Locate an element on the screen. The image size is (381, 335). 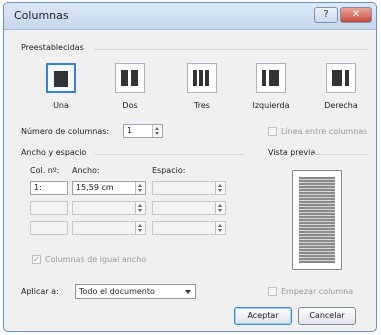
apply-to-dropdown: Todo el documento is located at coordinates (135, 291).